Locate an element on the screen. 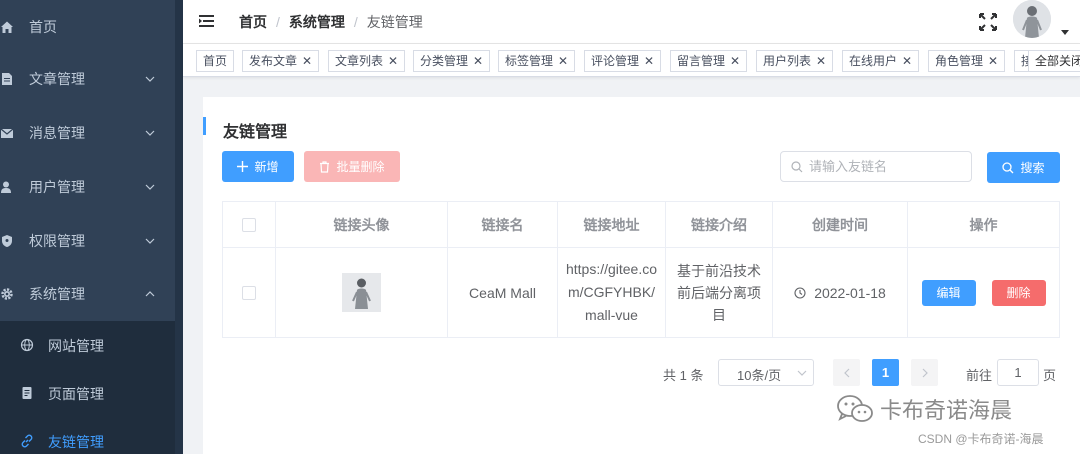 Image resolution: width=1080 pixels, height=454 pixels. header-select-cell is located at coordinates (249, 224).